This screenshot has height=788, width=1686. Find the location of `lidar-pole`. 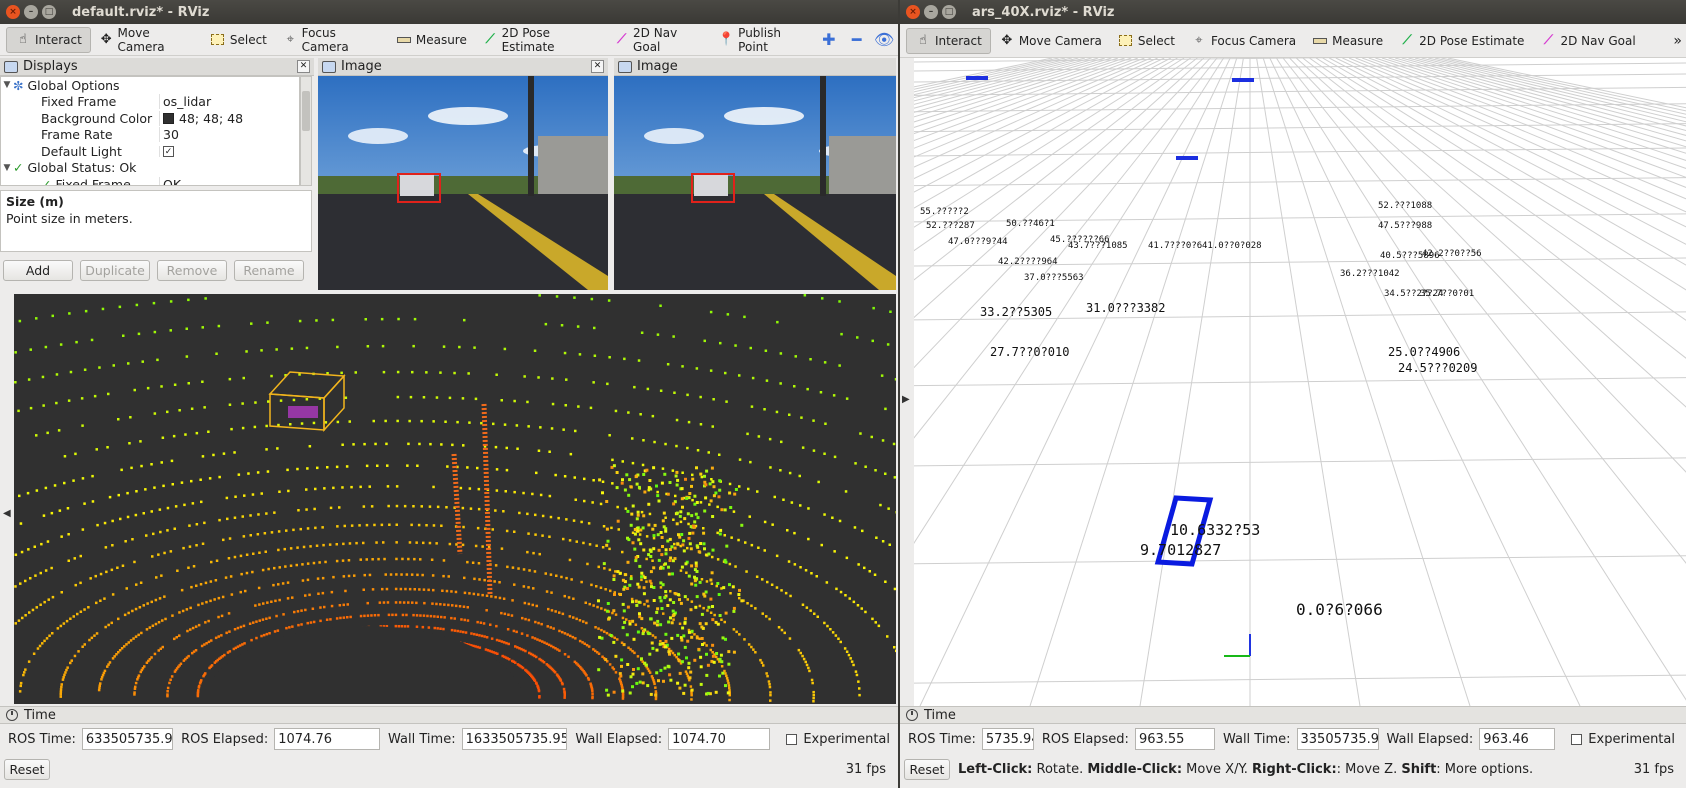

lidar-pole is located at coordinates (487, 499).